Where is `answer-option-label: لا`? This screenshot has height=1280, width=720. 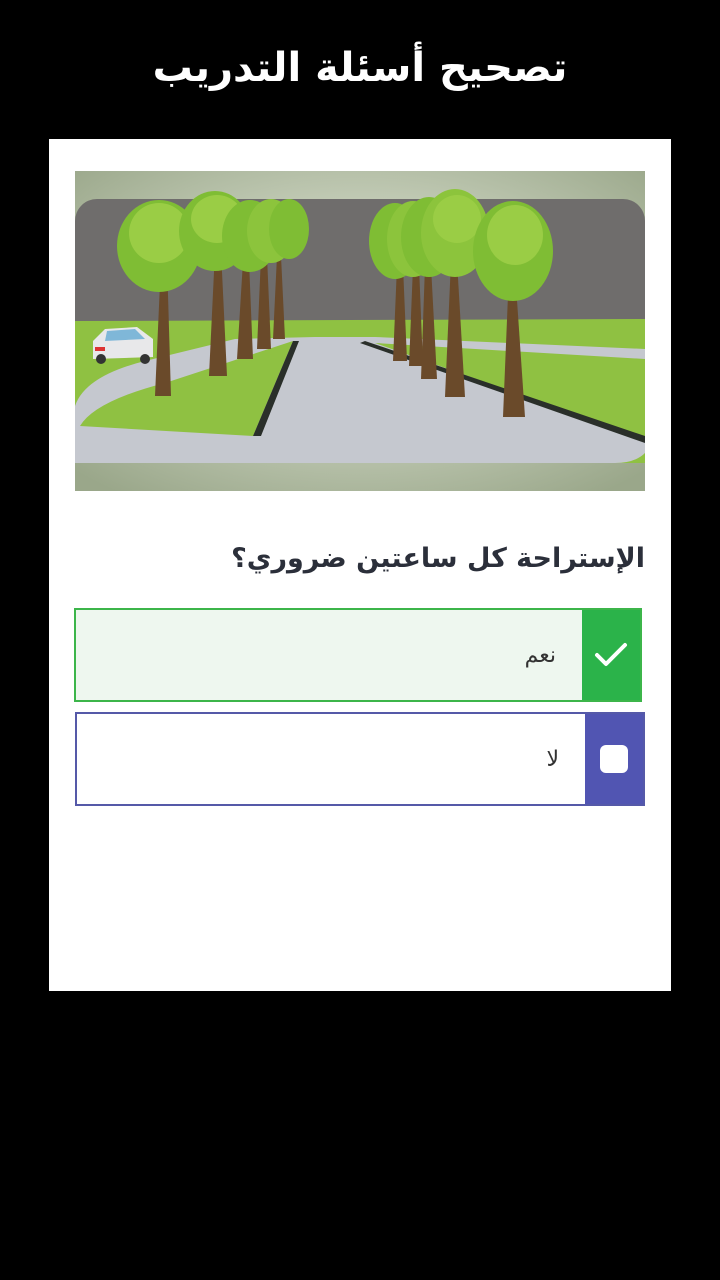
answer-option-label: لا is located at coordinates (552, 759).